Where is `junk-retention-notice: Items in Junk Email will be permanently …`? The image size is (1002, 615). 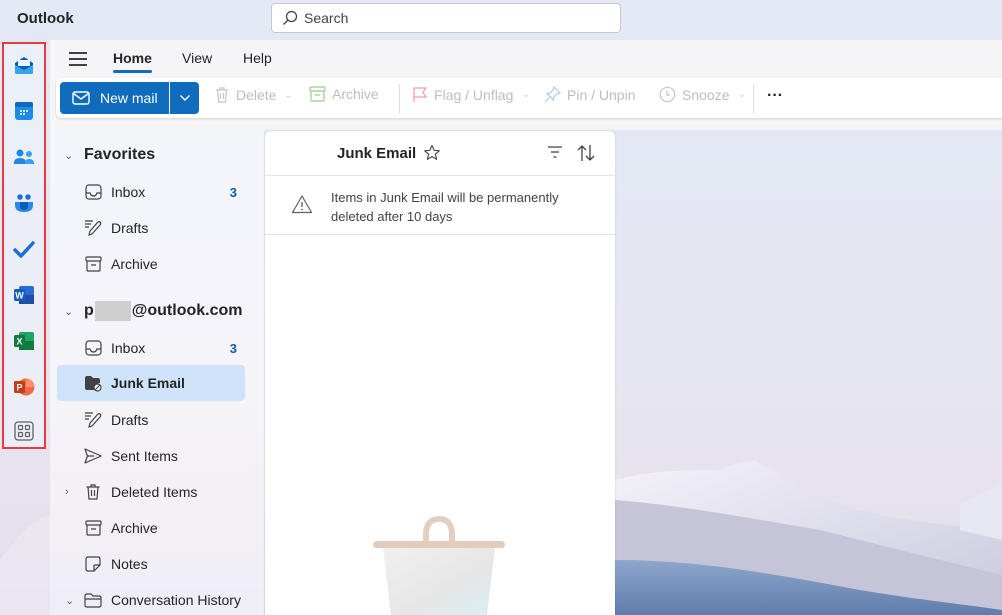 junk-retention-notice: Items in Junk Email will be permanently … is located at coordinates (440, 205).